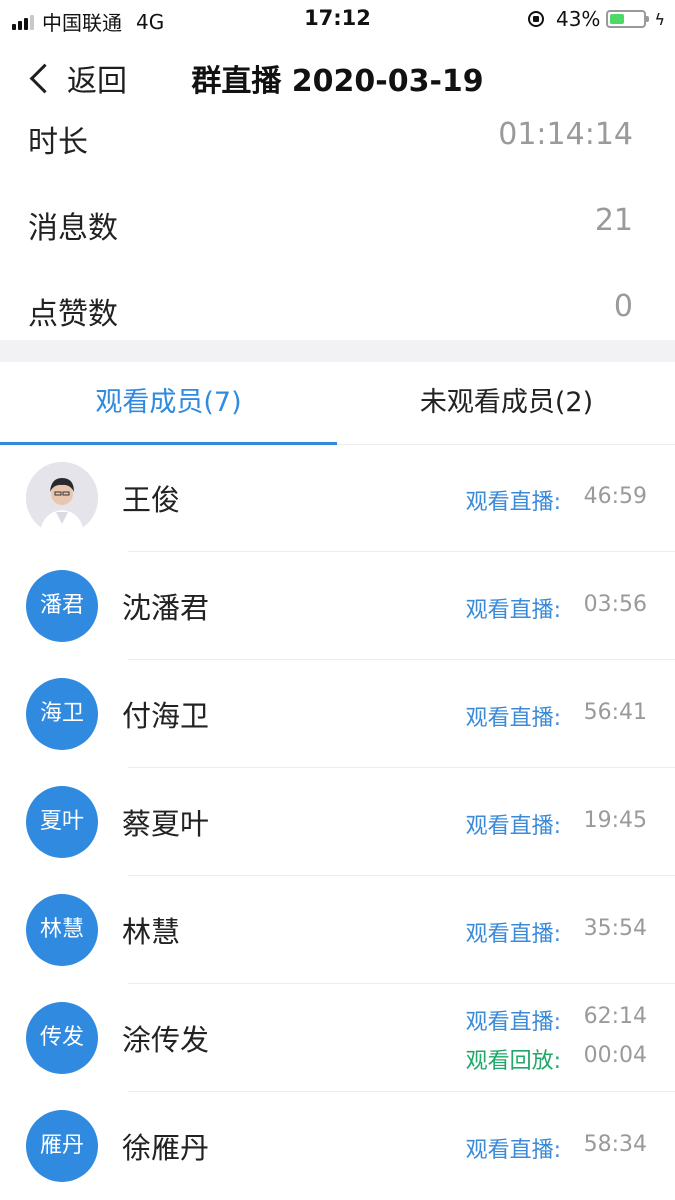 The image size is (675, 1200). Describe the element at coordinates (337, 351) in the screenshot. I see `section-divider` at that location.